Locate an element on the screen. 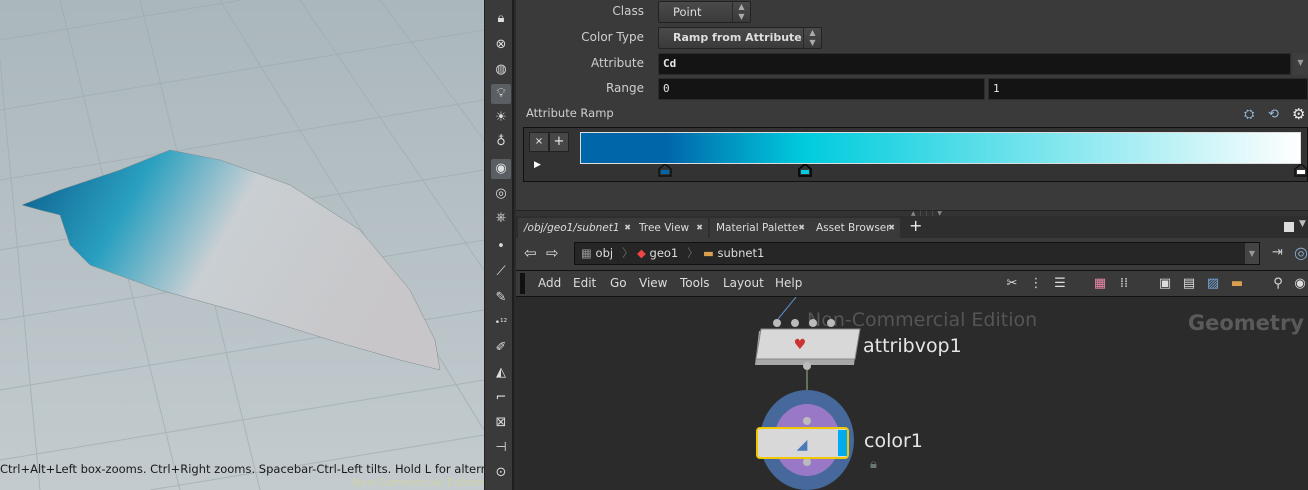 The width and height of the screenshot is (1308, 490). ramp-preset-icon: ⛭ is located at coordinates (1249, 114).